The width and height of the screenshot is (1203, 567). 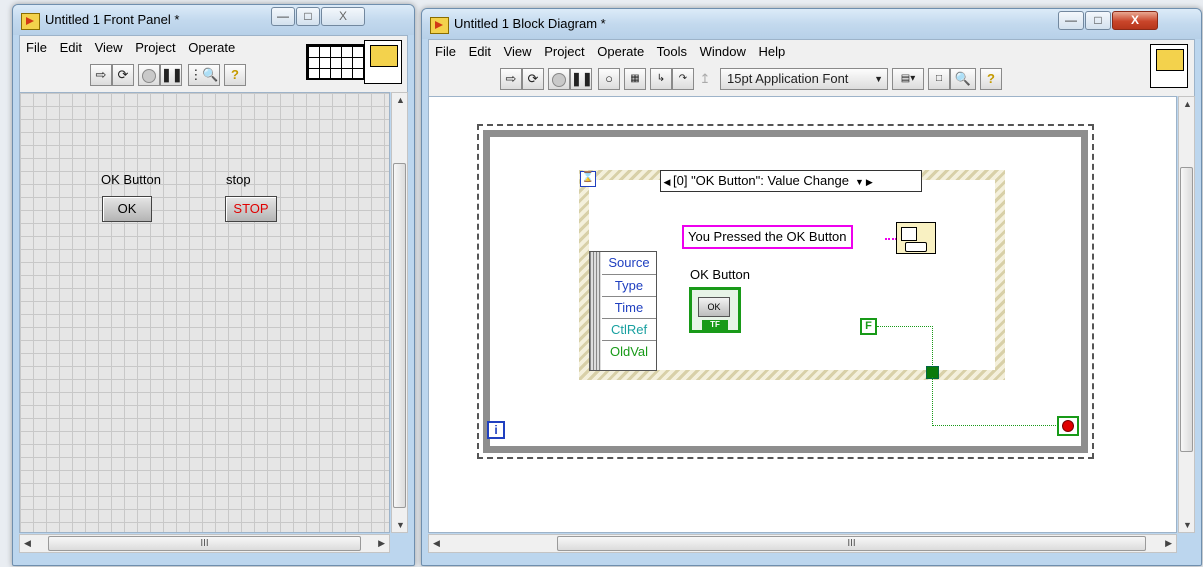 What do you see at coordinates (661, 79) in the screenshot?
I see `step-into-icon: ↳` at bounding box center [661, 79].